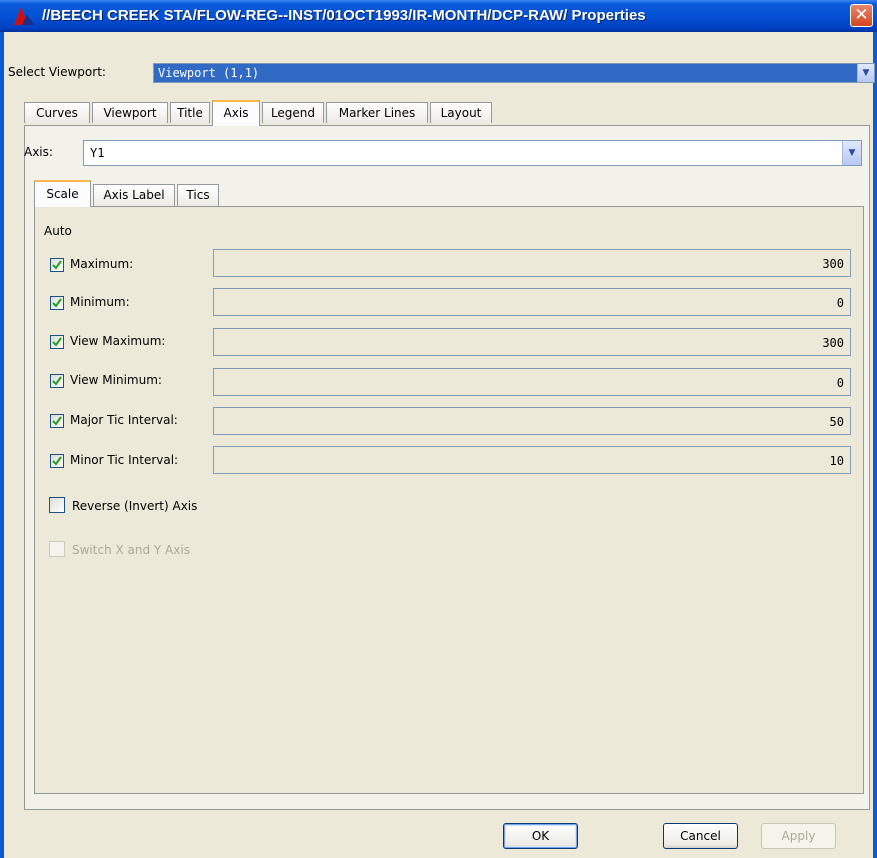  What do you see at coordinates (798, 836) in the screenshot?
I see `apply-button: Apply` at bounding box center [798, 836].